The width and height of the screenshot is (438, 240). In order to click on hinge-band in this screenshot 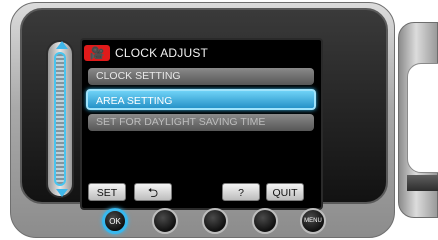, I will do `click(422, 183)`.